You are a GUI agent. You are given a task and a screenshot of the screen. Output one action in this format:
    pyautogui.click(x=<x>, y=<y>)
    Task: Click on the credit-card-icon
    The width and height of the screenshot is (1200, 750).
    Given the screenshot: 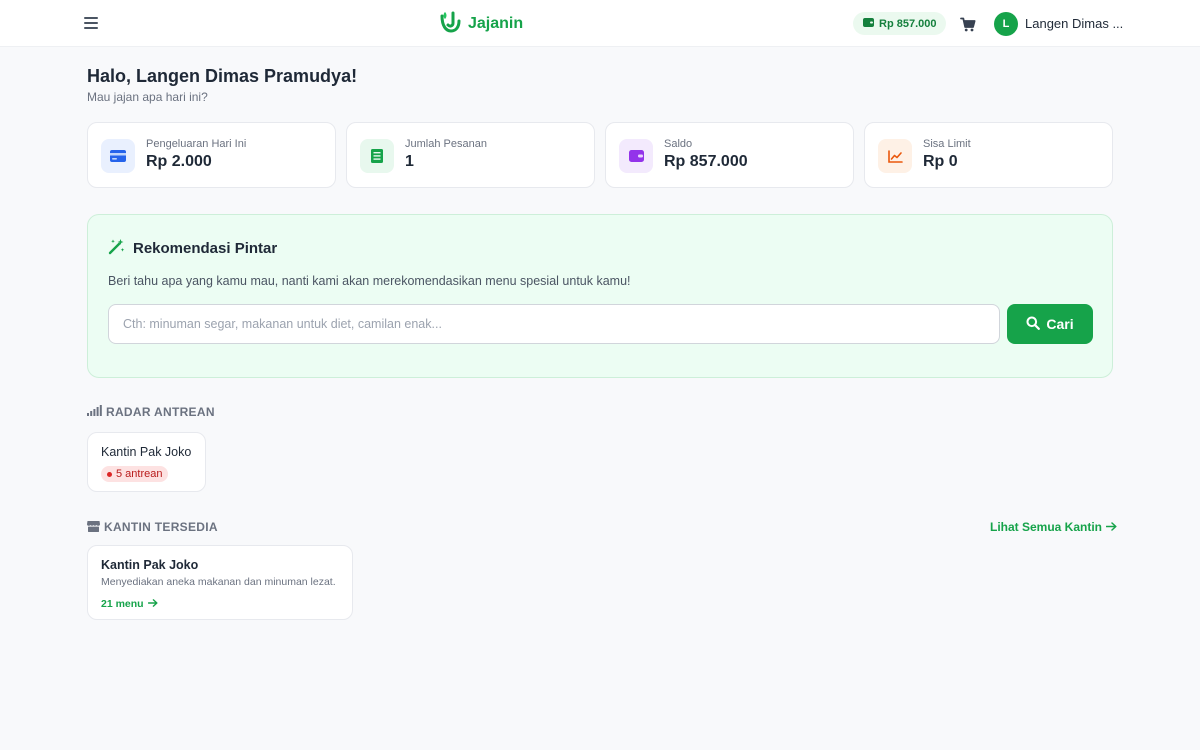 What is the action you would take?
    pyautogui.click(x=118, y=156)
    